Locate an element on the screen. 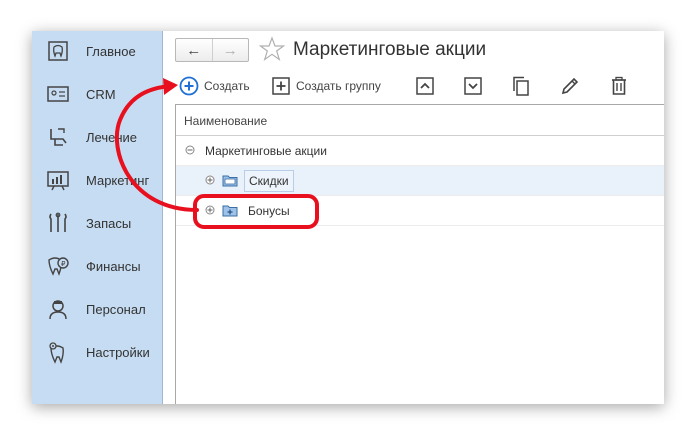 This screenshot has width=696, height=436. plus-circle-icon is located at coordinates (189, 86).